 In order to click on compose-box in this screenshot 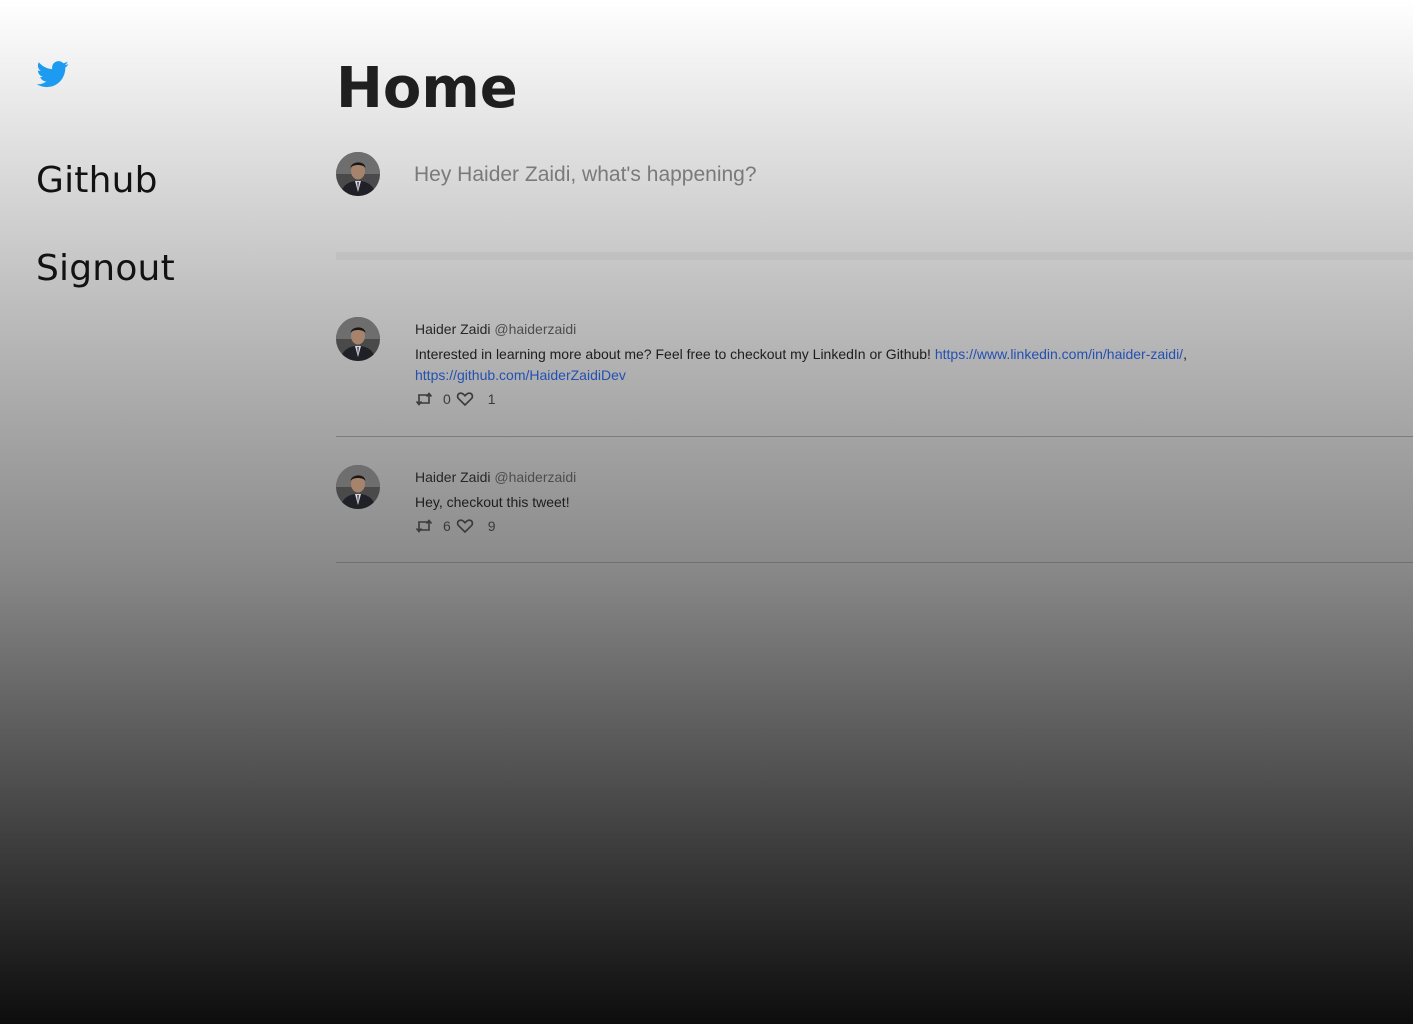, I will do `click(874, 182)`.